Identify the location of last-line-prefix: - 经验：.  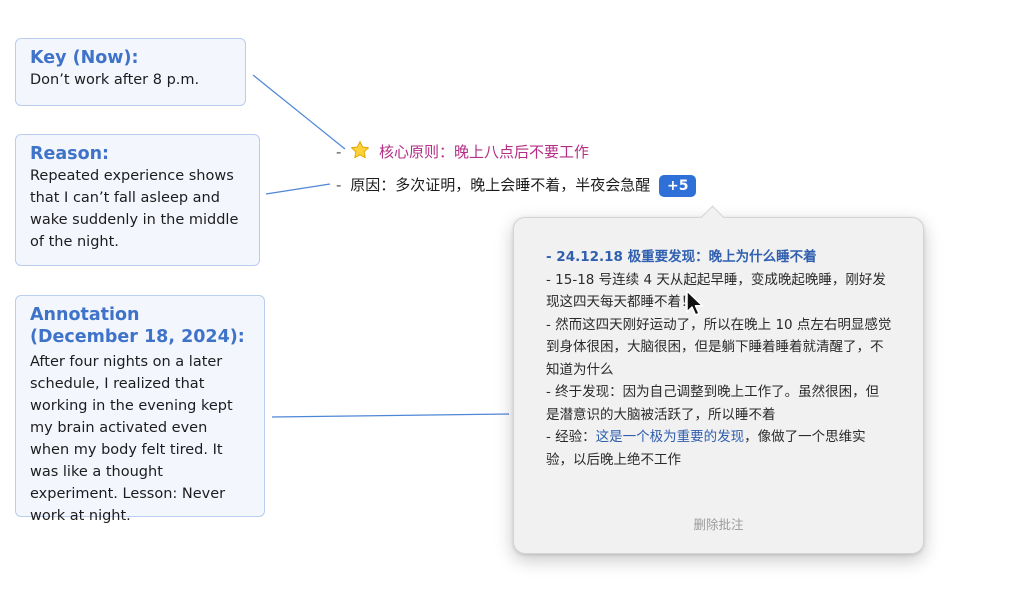
(571, 437).